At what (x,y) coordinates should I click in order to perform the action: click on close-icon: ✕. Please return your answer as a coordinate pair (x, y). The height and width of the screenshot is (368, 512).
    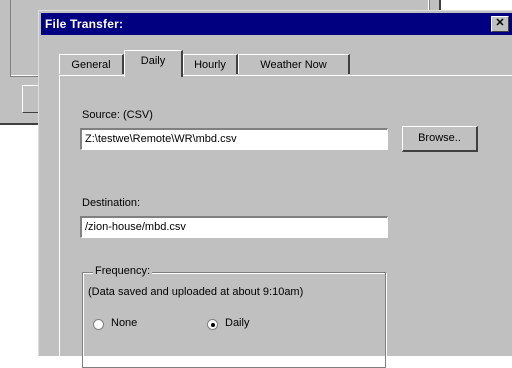
    Looking at the image, I should click on (500, 23).